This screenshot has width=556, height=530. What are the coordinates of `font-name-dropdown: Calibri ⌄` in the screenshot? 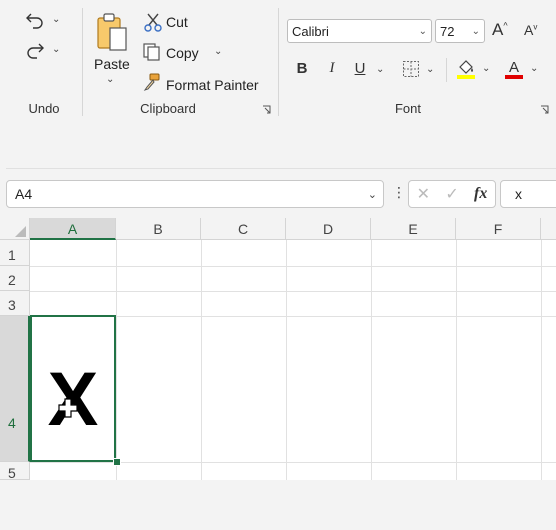 It's located at (359, 31).